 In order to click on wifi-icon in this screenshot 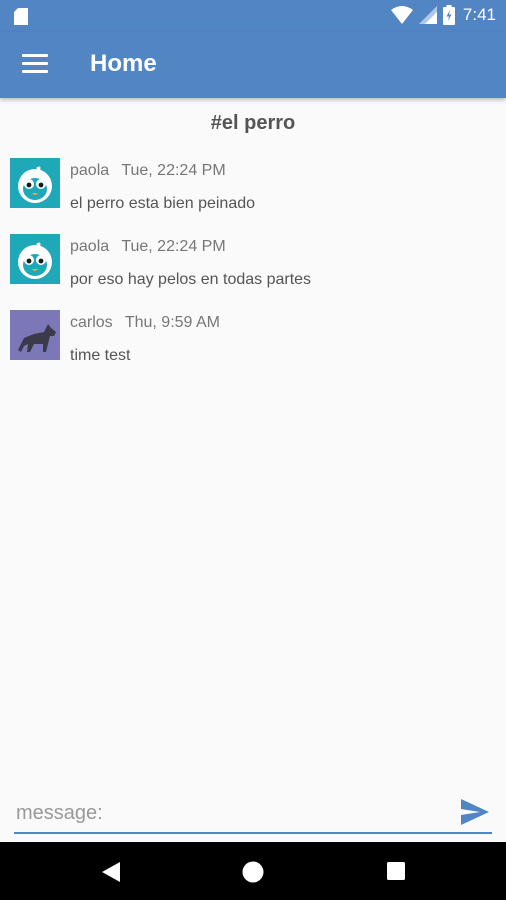, I will do `click(401, 15)`.